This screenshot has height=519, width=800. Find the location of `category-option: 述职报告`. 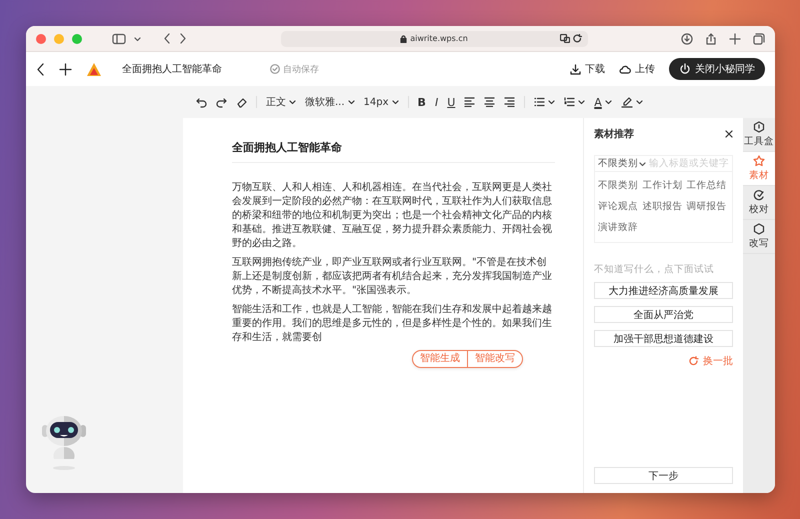

category-option: 述职报告 is located at coordinates (663, 206).